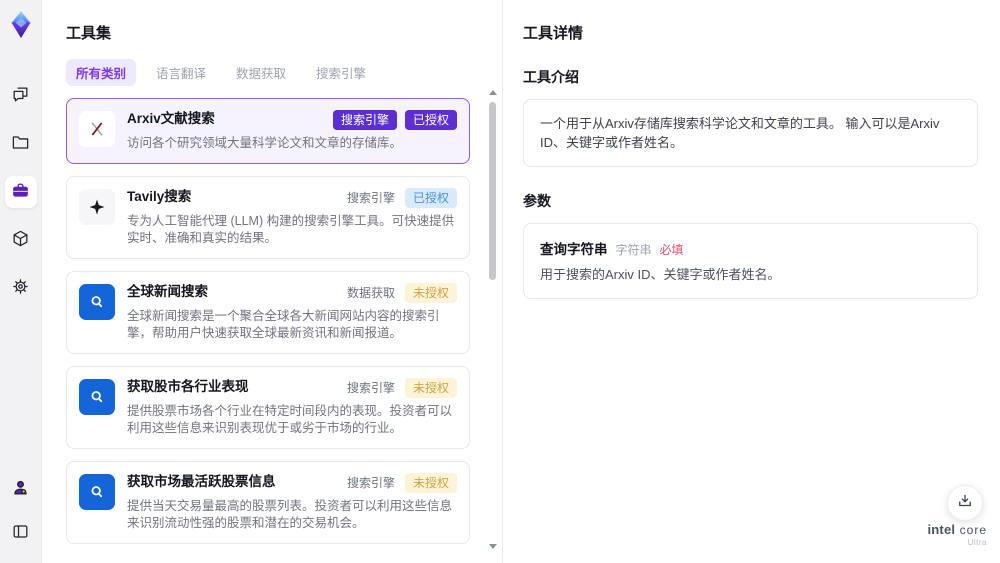 The width and height of the screenshot is (1000, 563). I want to click on sidebar-item-models, so click(21, 240).